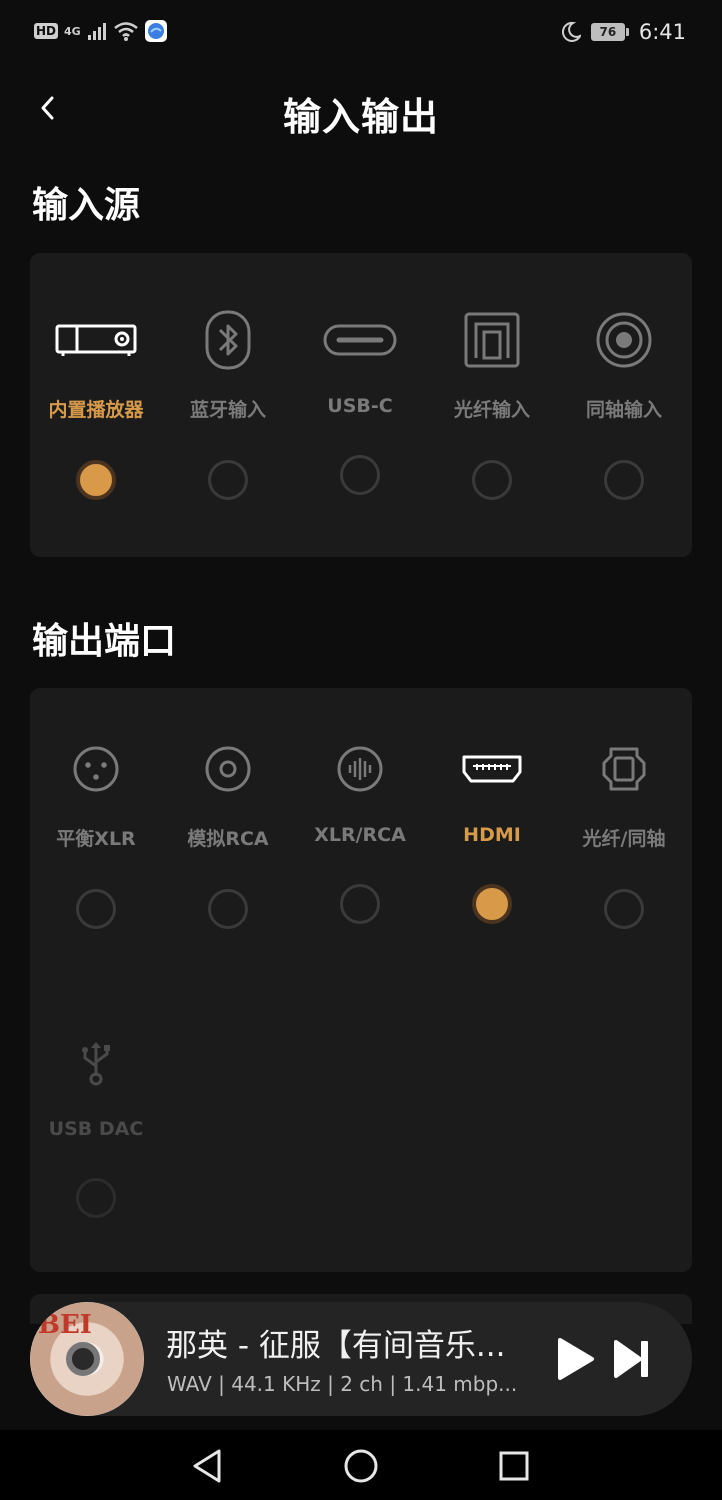 The width and height of the screenshot is (722, 1500). What do you see at coordinates (46, 31) in the screenshot?
I see `hd-indicator: HD` at bounding box center [46, 31].